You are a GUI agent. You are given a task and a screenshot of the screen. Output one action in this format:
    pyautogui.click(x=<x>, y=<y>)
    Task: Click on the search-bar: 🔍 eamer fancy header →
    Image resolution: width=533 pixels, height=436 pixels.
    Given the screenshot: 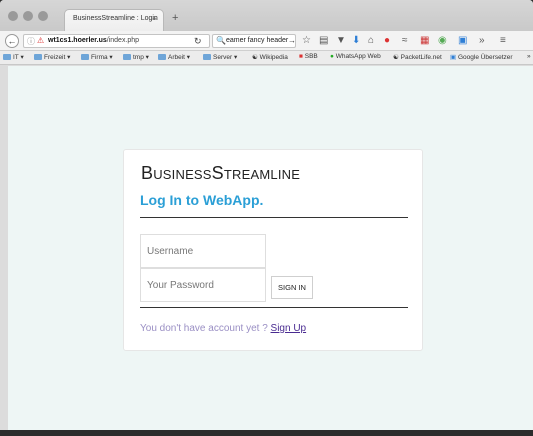 What is the action you would take?
    pyautogui.click(x=254, y=41)
    